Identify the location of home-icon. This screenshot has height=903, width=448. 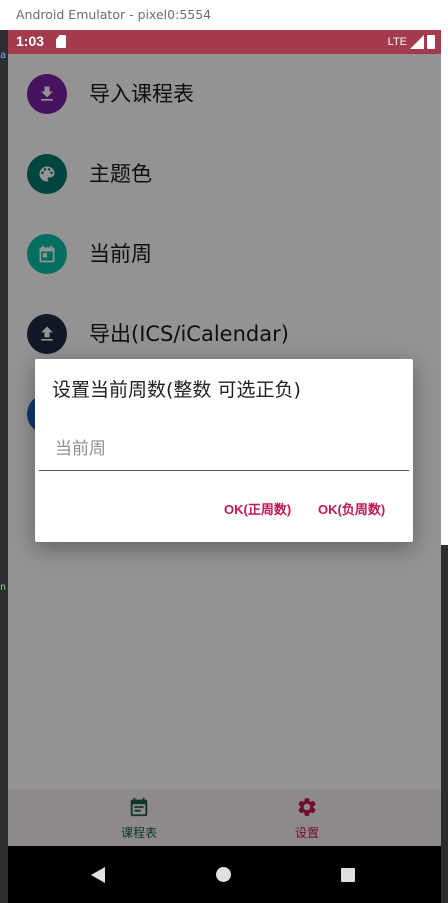
(223, 874).